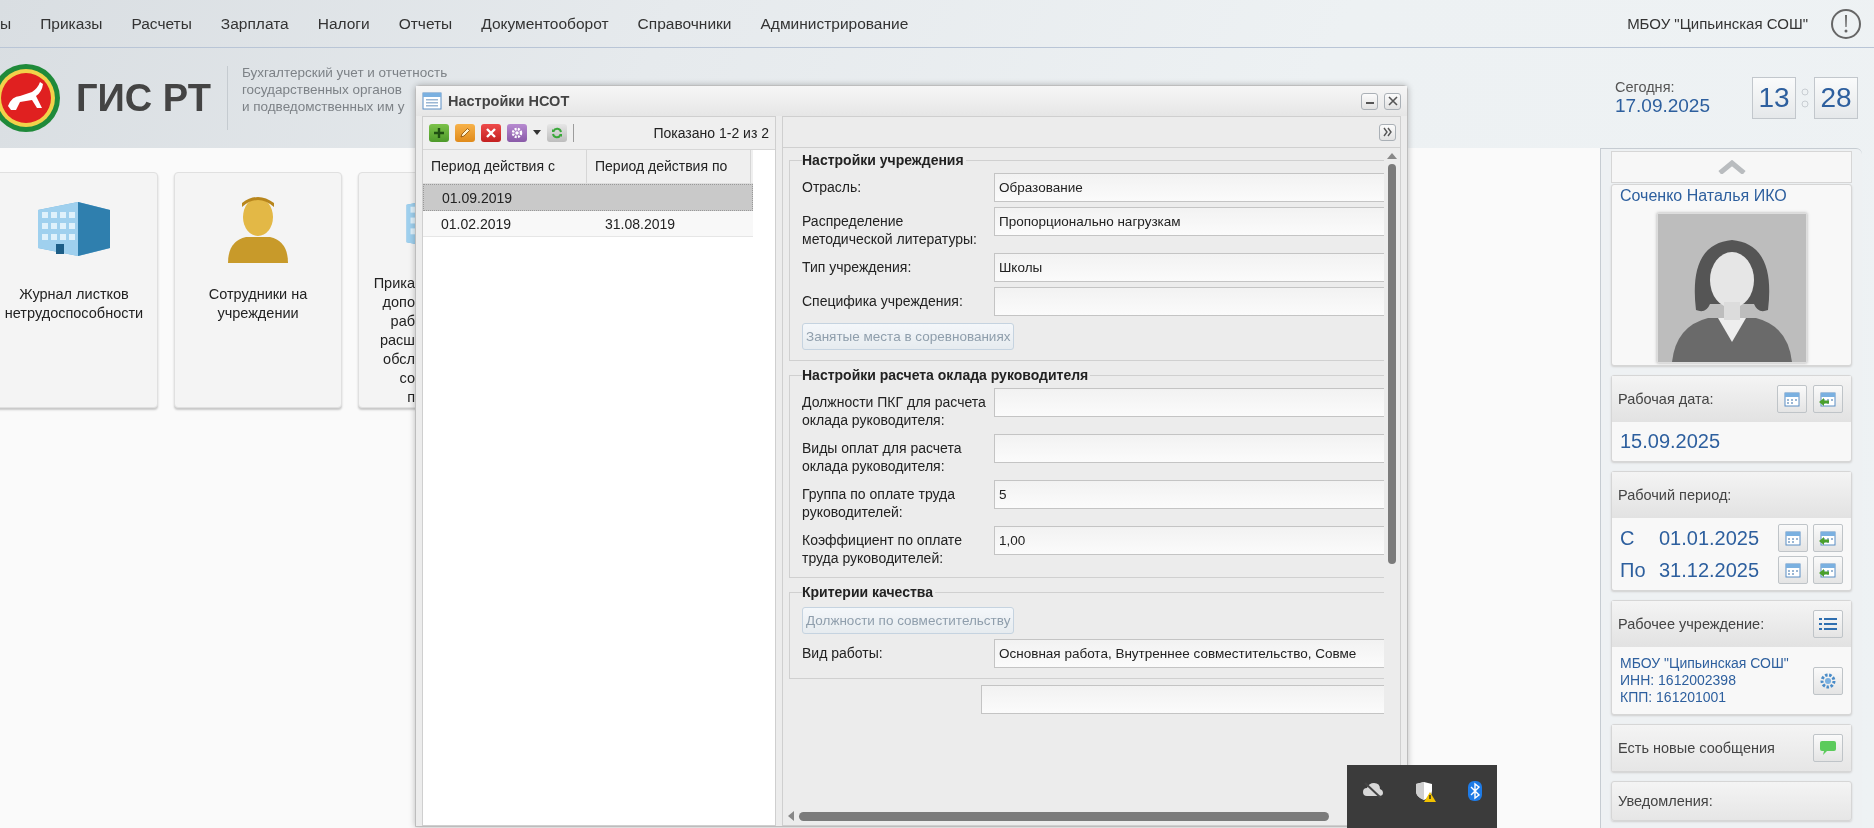 The image size is (1874, 828). Describe the element at coordinates (258, 304) in the screenshot. I see `tile-label: Сотрудники на учреждении` at that location.